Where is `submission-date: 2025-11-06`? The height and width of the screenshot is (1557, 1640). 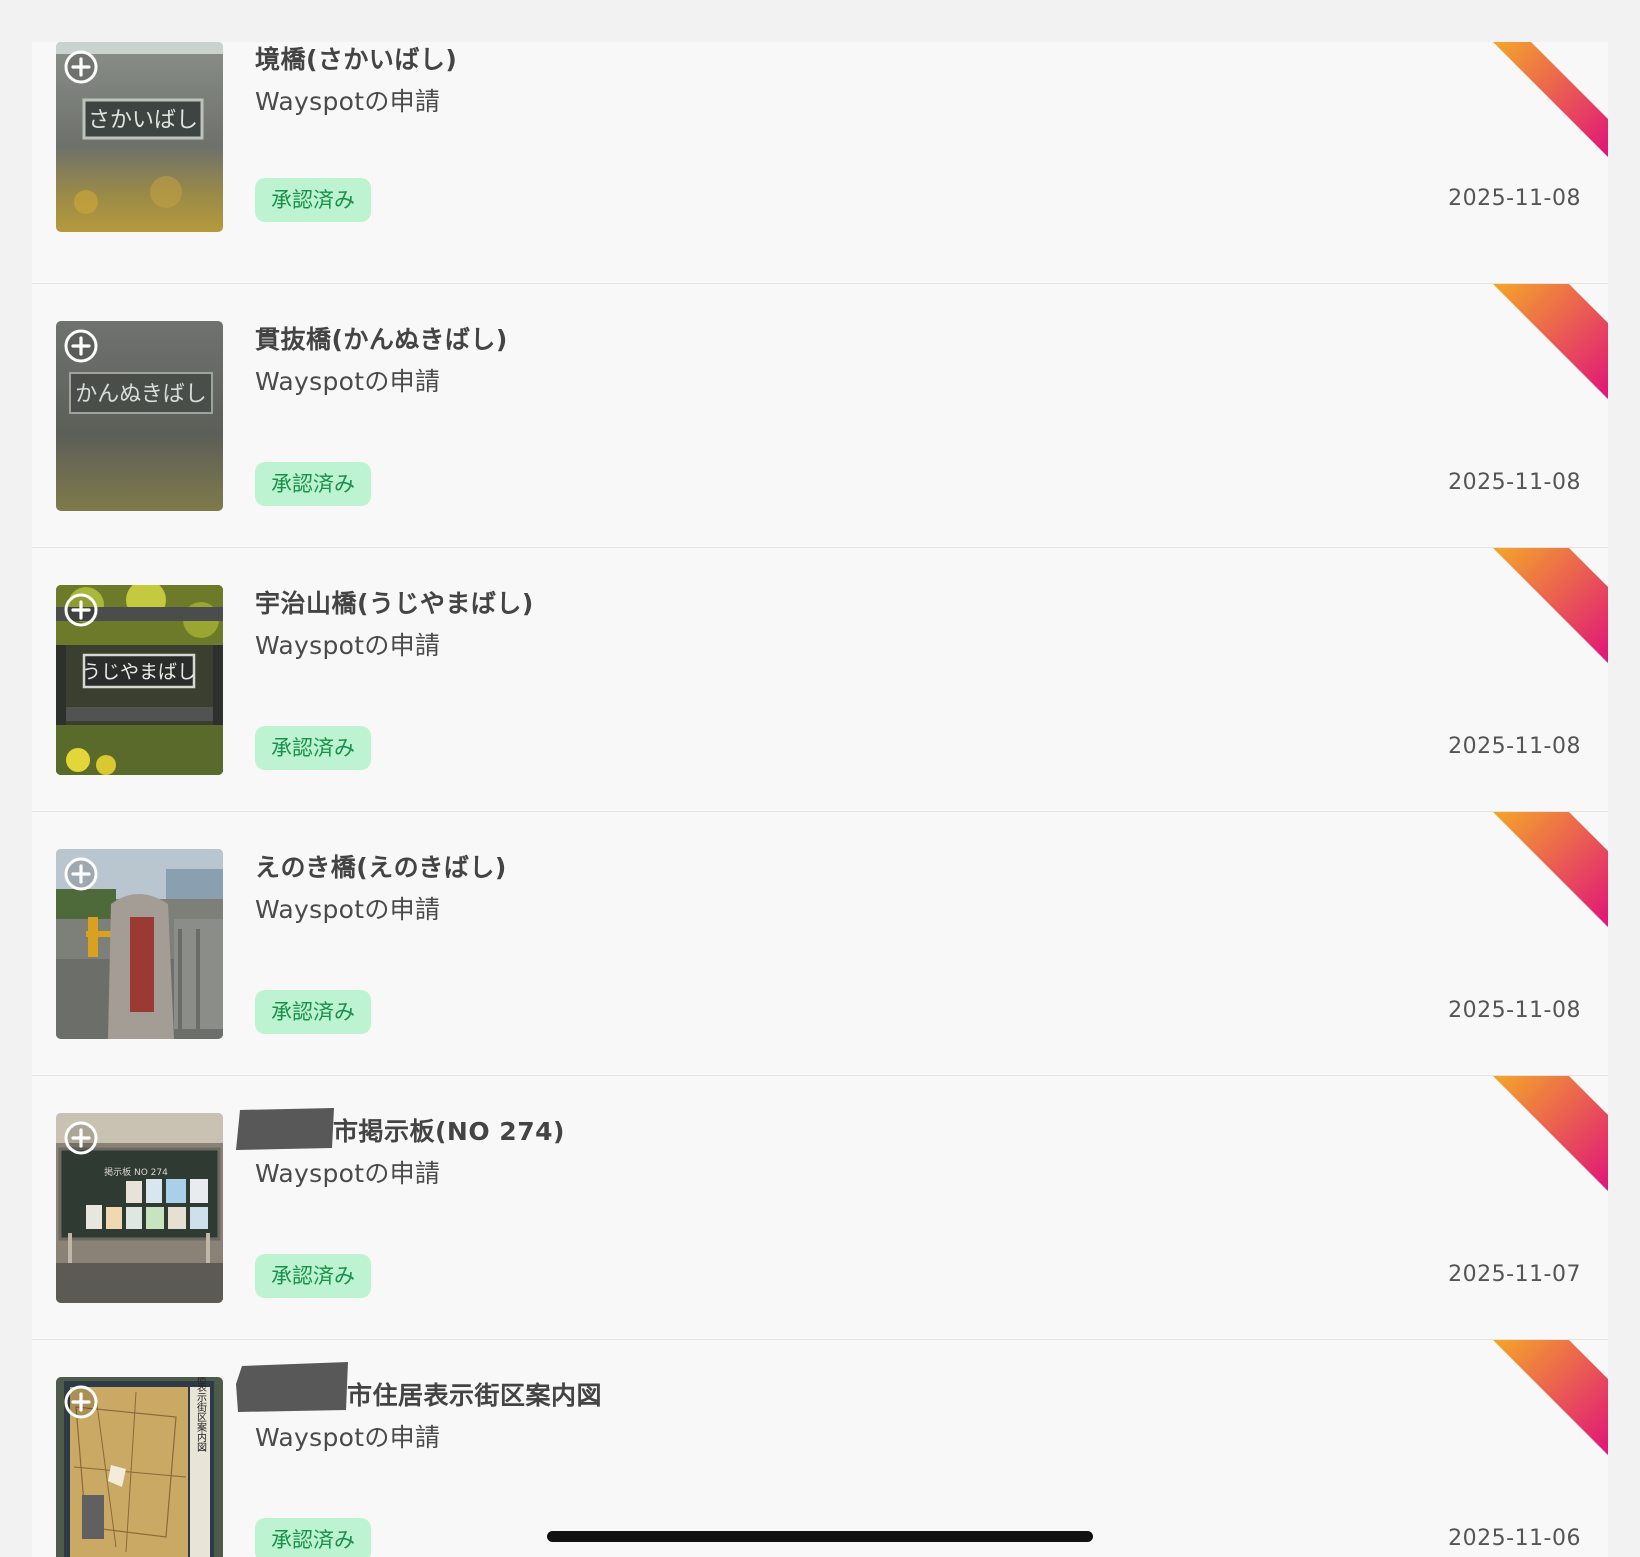
submission-date: 2025-11-06 is located at coordinates (1514, 1538).